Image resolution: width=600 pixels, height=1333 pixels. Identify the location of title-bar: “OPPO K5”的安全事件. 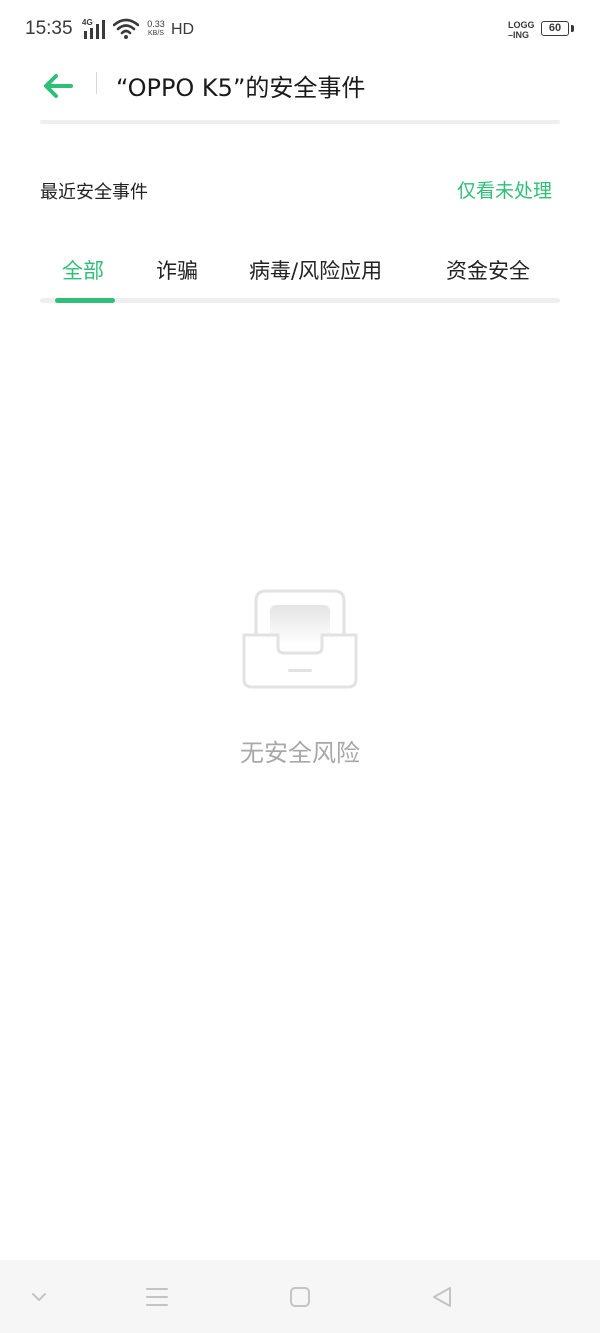
(300, 85).